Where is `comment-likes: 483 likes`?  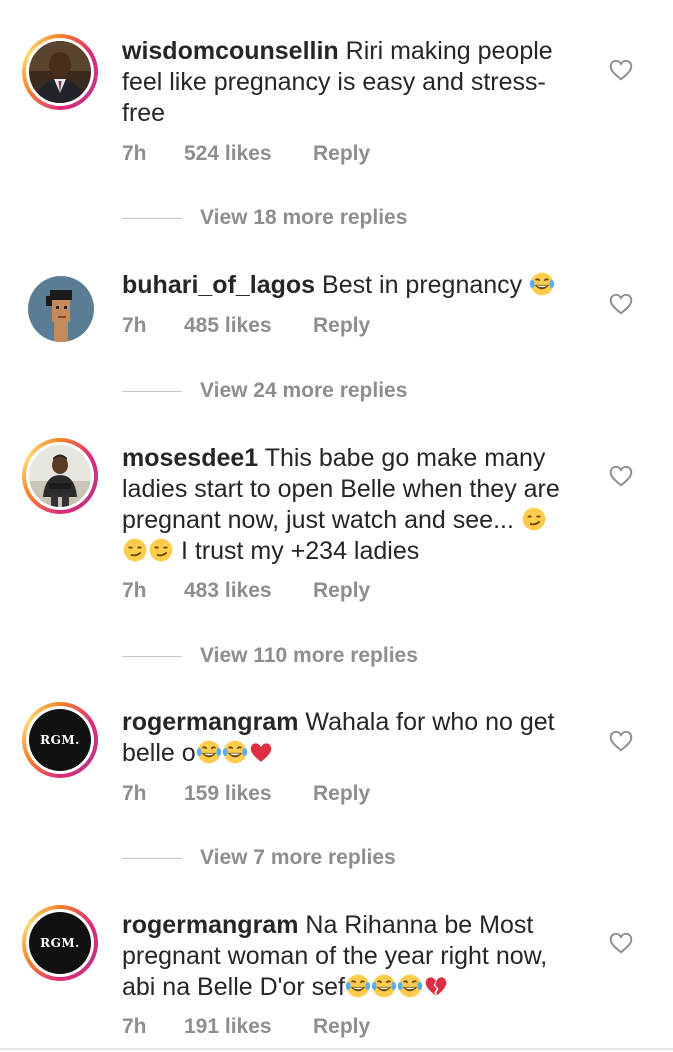
comment-likes: 483 likes is located at coordinates (248, 591).